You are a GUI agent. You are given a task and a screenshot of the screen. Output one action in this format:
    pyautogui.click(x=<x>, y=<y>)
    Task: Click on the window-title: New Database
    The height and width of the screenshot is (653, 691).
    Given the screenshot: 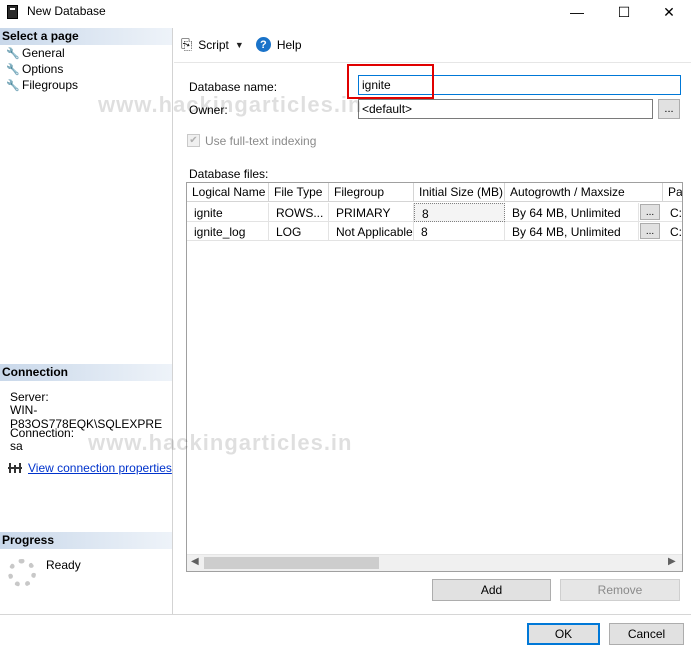 What is the action you would take?
    pyautogui.click(x=66, y=11)
    